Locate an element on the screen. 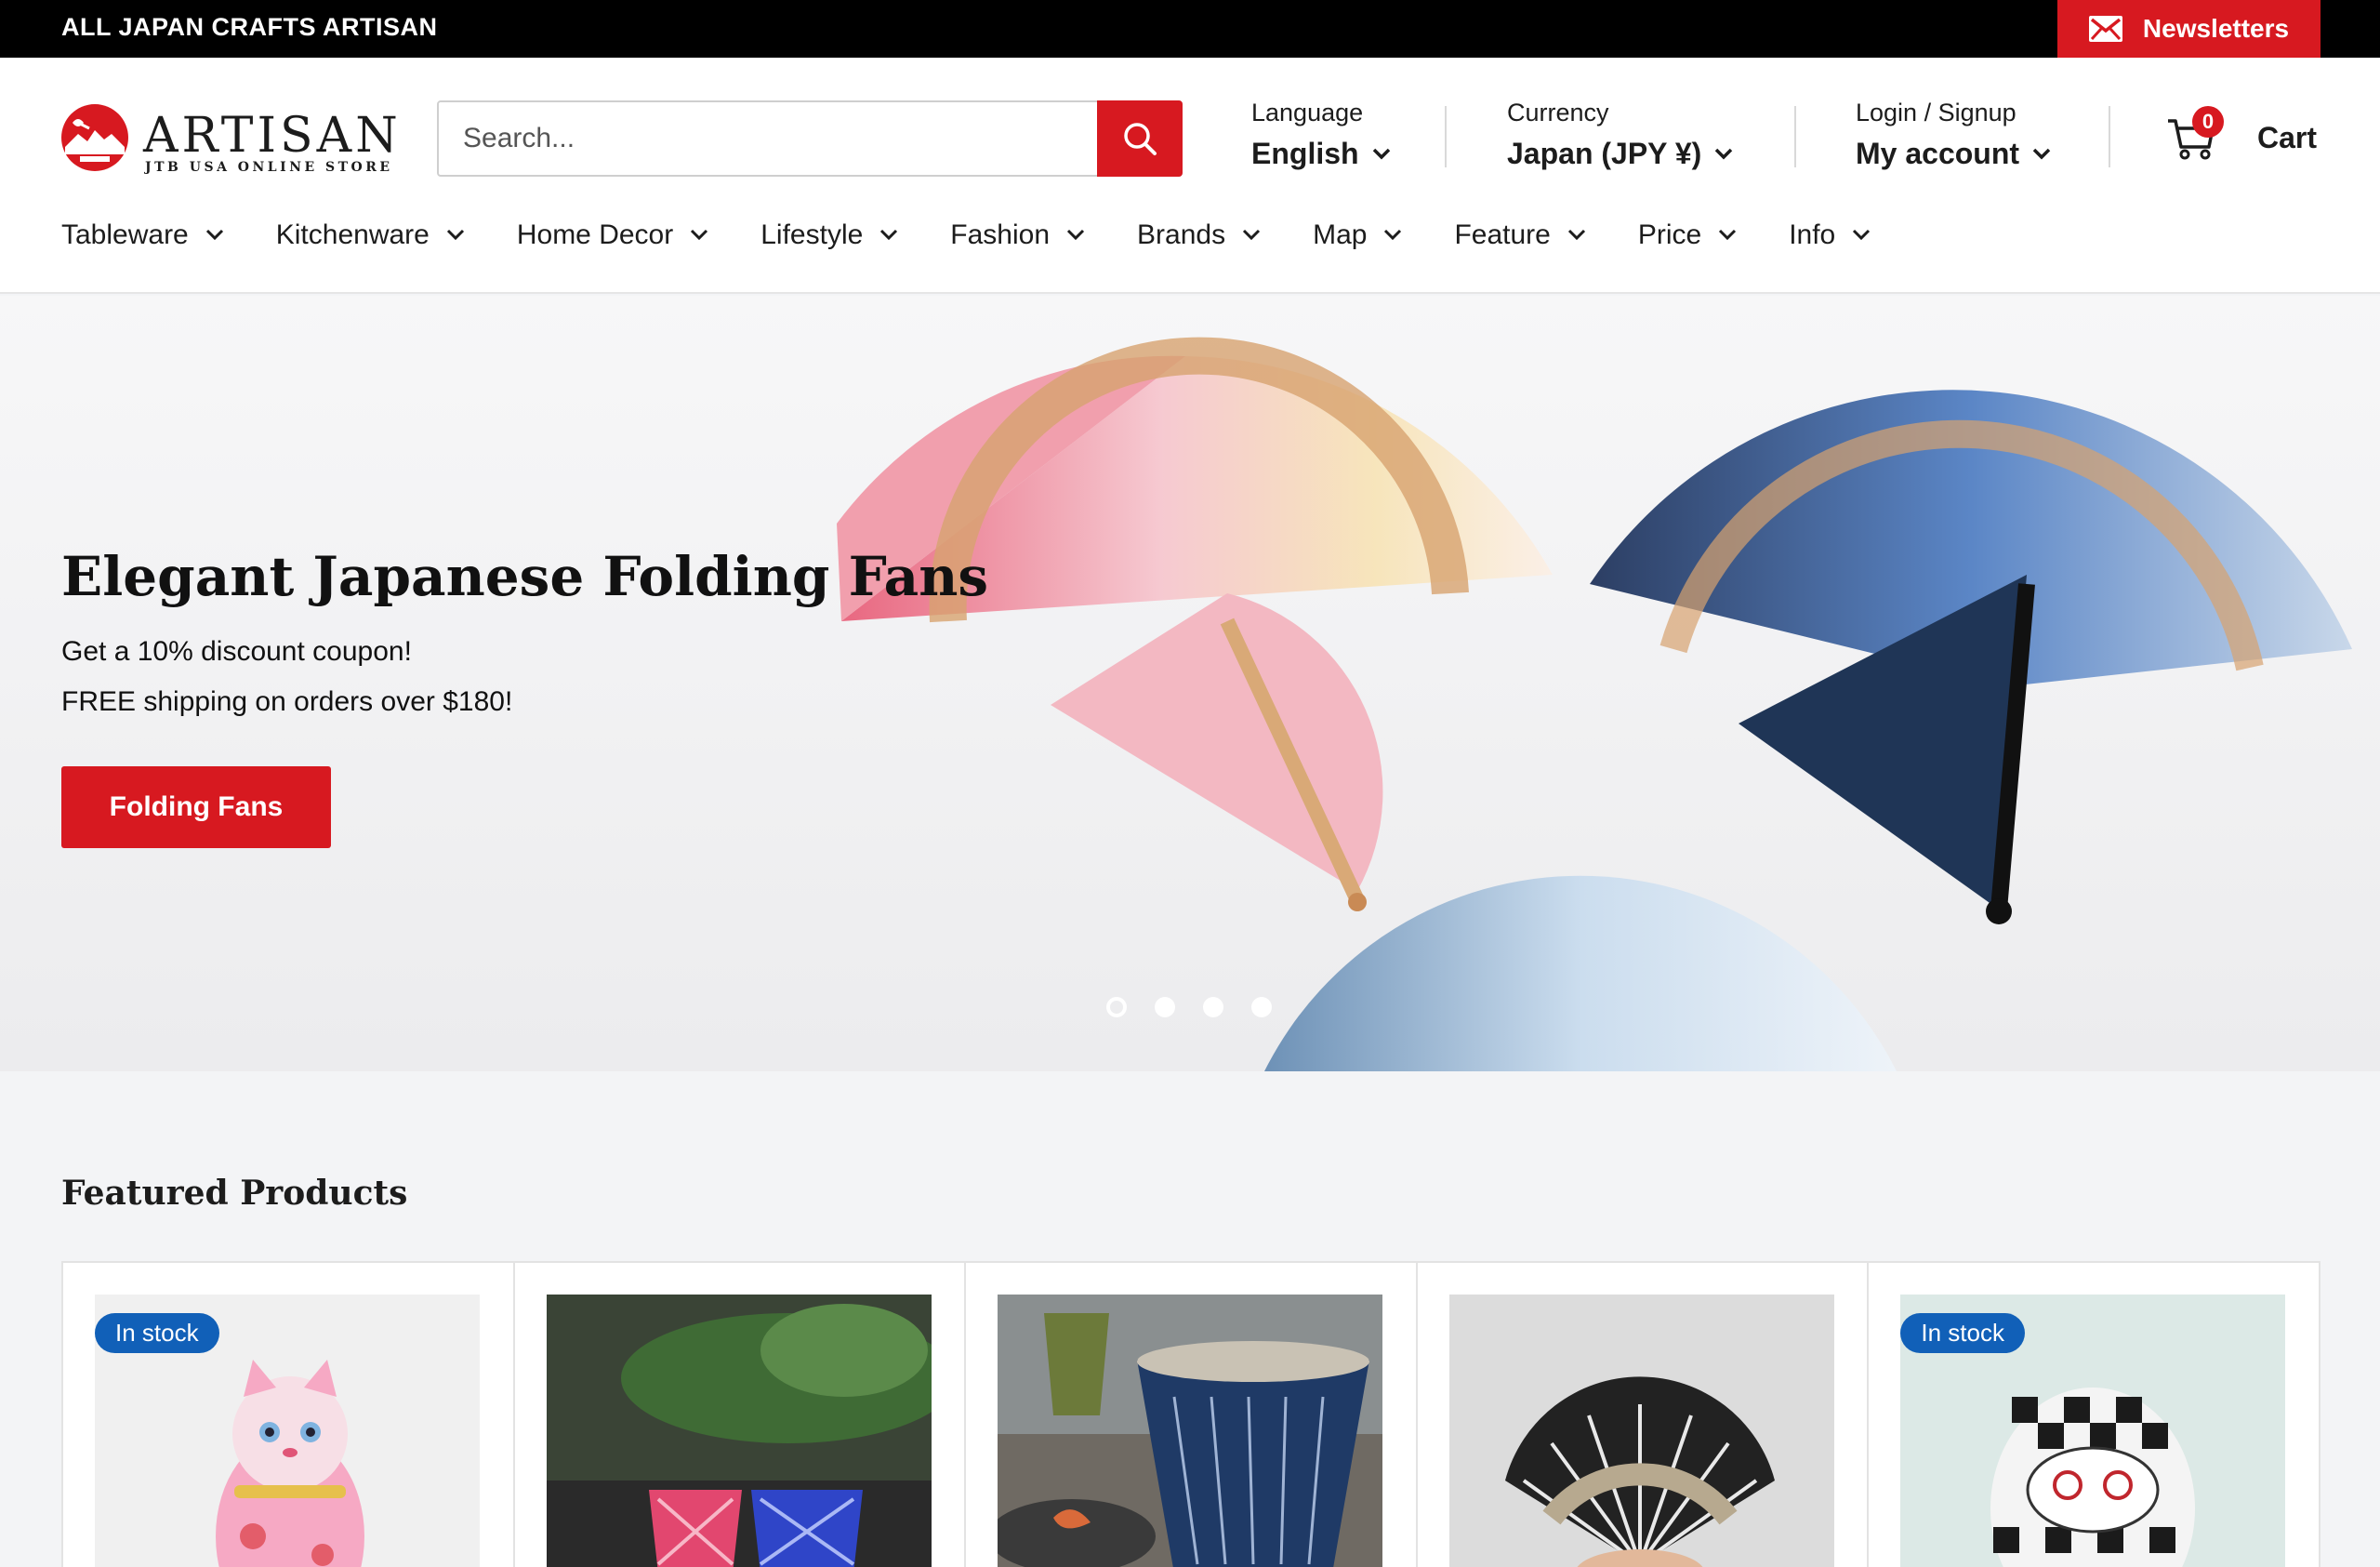 The image size is (2380, 1567). blue-ceramic-cup-image is located at coordinates (1190, 1431).